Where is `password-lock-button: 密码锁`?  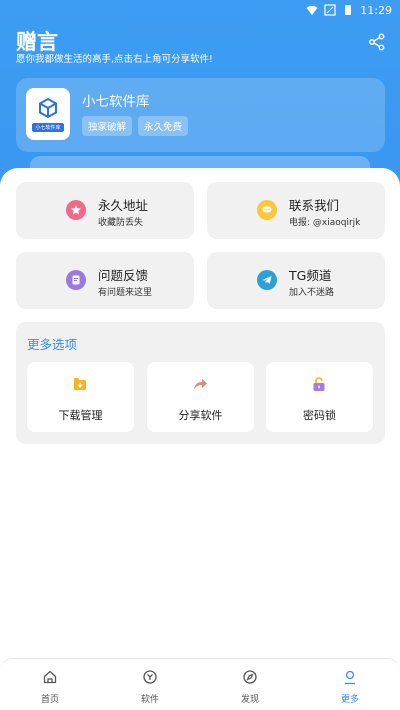
password-lock-button: 密码锁 is located at coordinates (319, 397).